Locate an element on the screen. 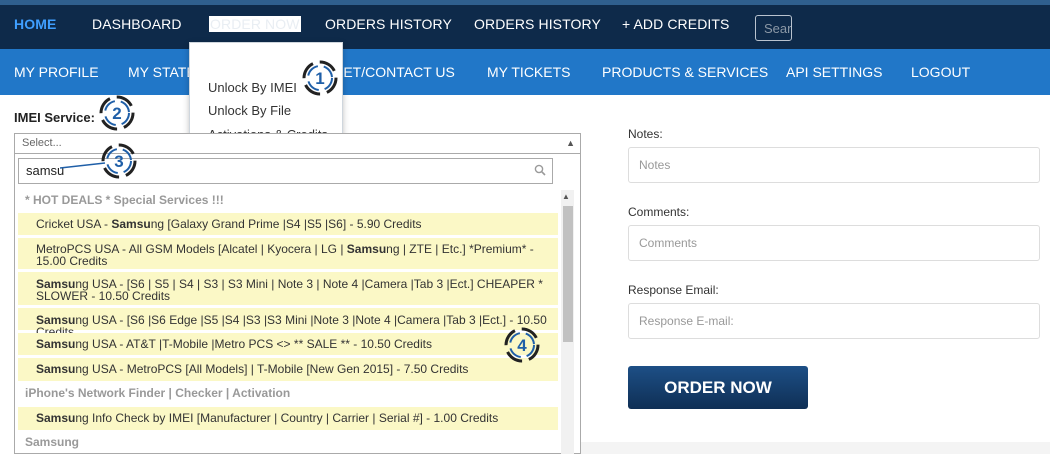 The image size is (1050, 454). caret-up-icon: ▲ is located at coordinates (570, 143).